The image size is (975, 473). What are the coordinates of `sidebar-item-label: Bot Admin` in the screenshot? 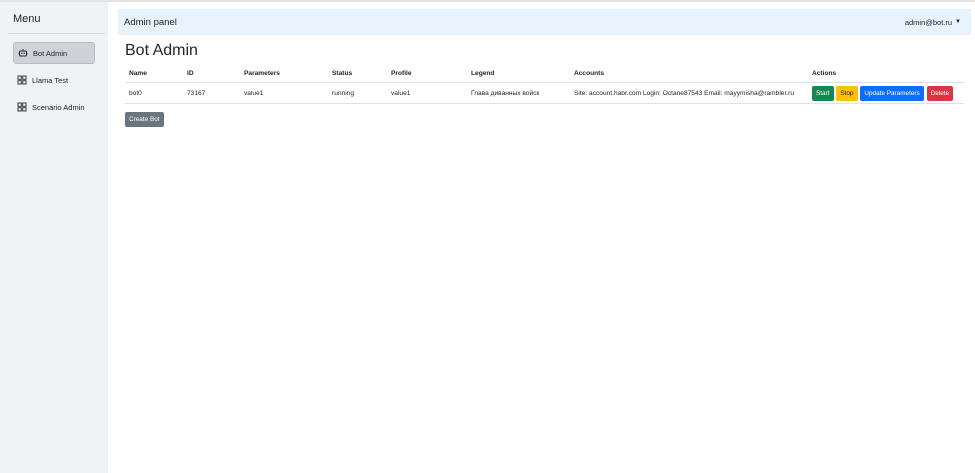 It's located at (50, 53).